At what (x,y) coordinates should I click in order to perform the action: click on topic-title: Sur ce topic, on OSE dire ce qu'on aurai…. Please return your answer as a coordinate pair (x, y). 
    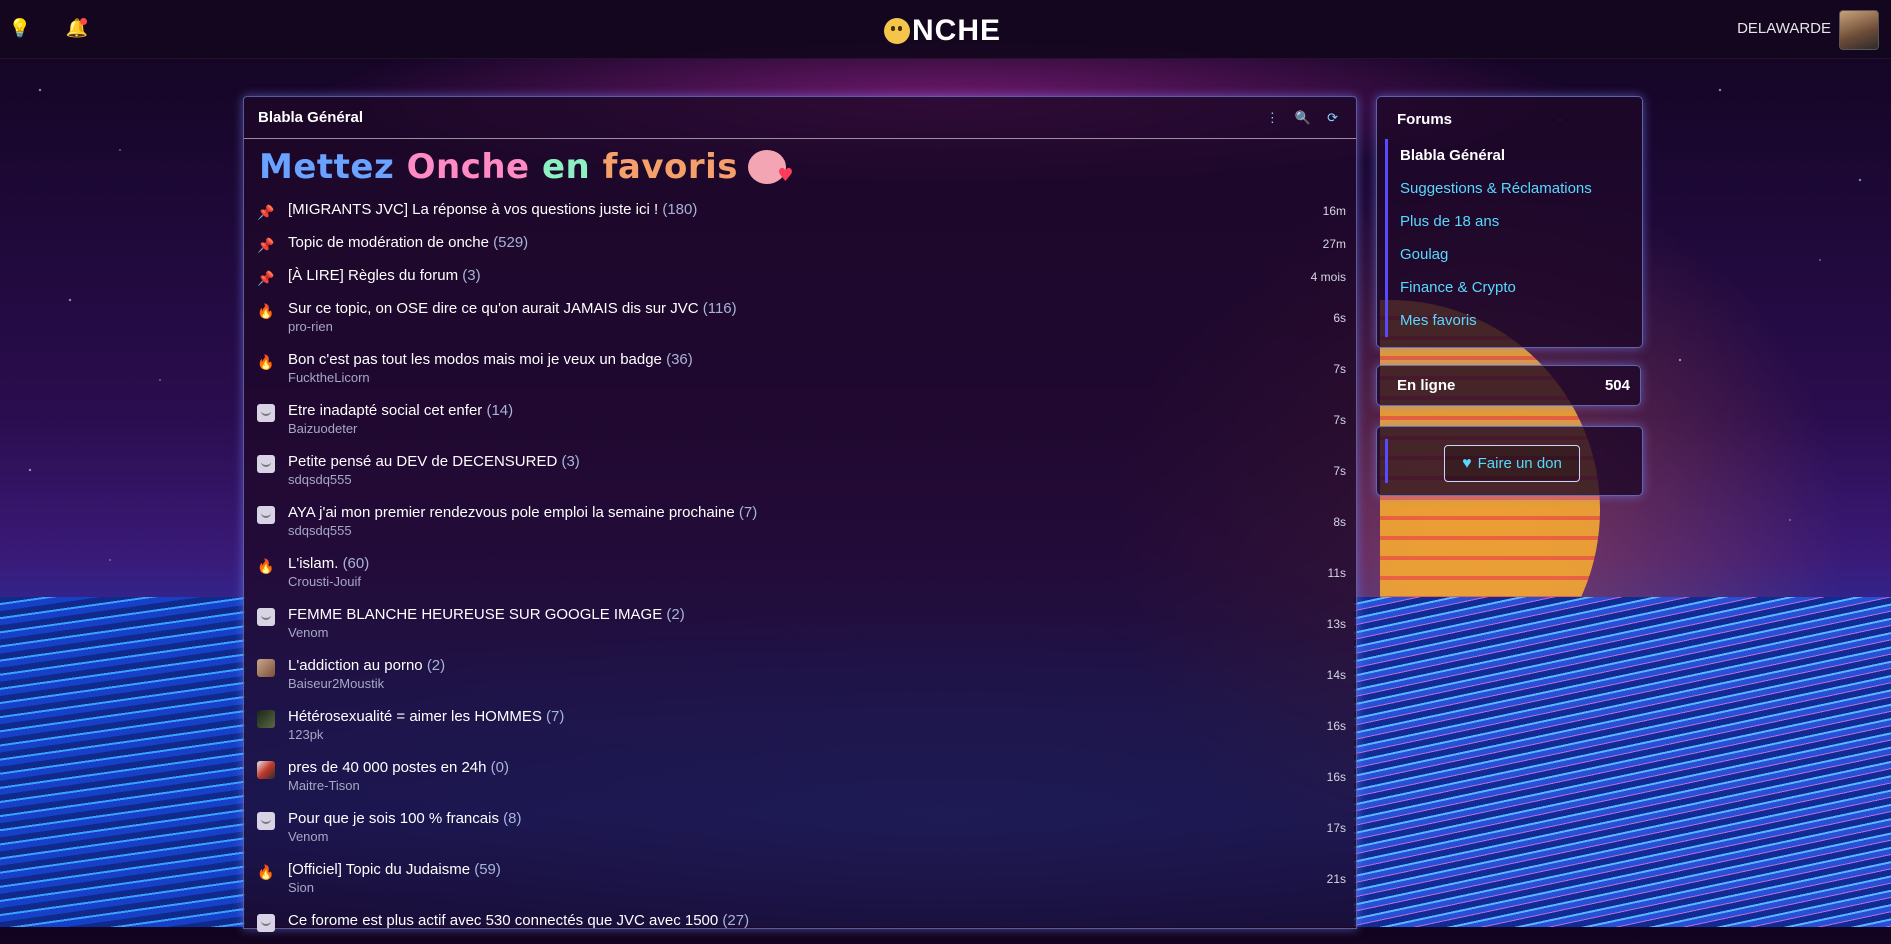
    Looking at the image, I should click on (816, 308).